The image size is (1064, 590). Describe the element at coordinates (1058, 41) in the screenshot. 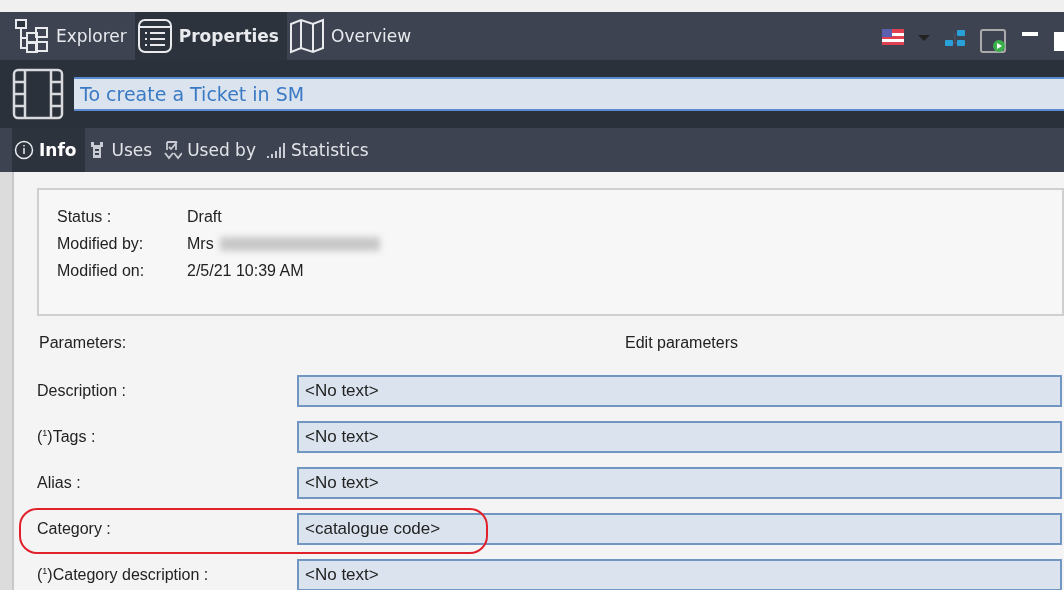

I see `maximize-icon` at that location.